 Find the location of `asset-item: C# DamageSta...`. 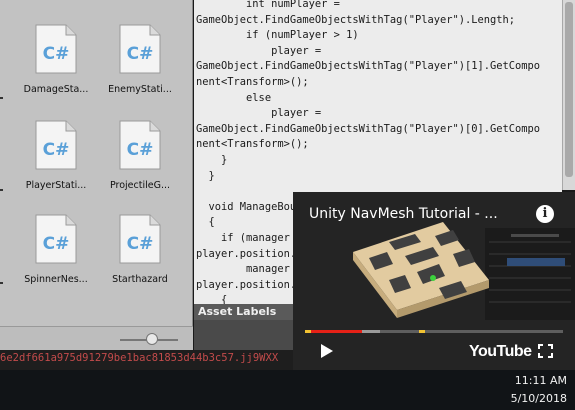

asset-item: C# DamageSta... is located at coordinates (56, 64).